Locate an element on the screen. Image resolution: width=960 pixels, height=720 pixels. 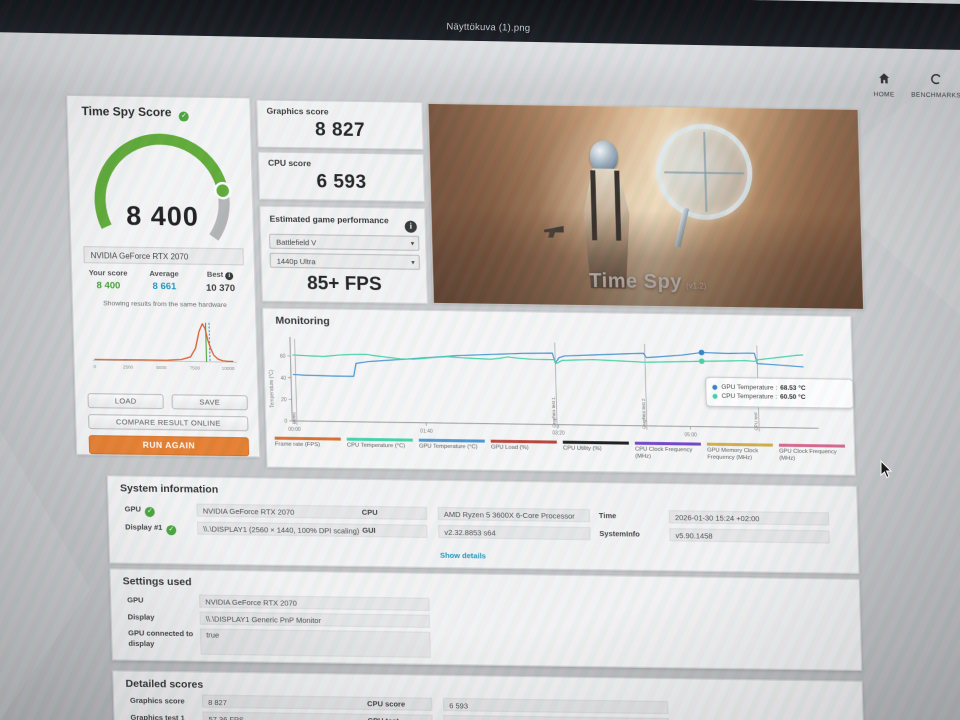
tooltip-label: GPU Temperature : is located at coordinates (749, 387).